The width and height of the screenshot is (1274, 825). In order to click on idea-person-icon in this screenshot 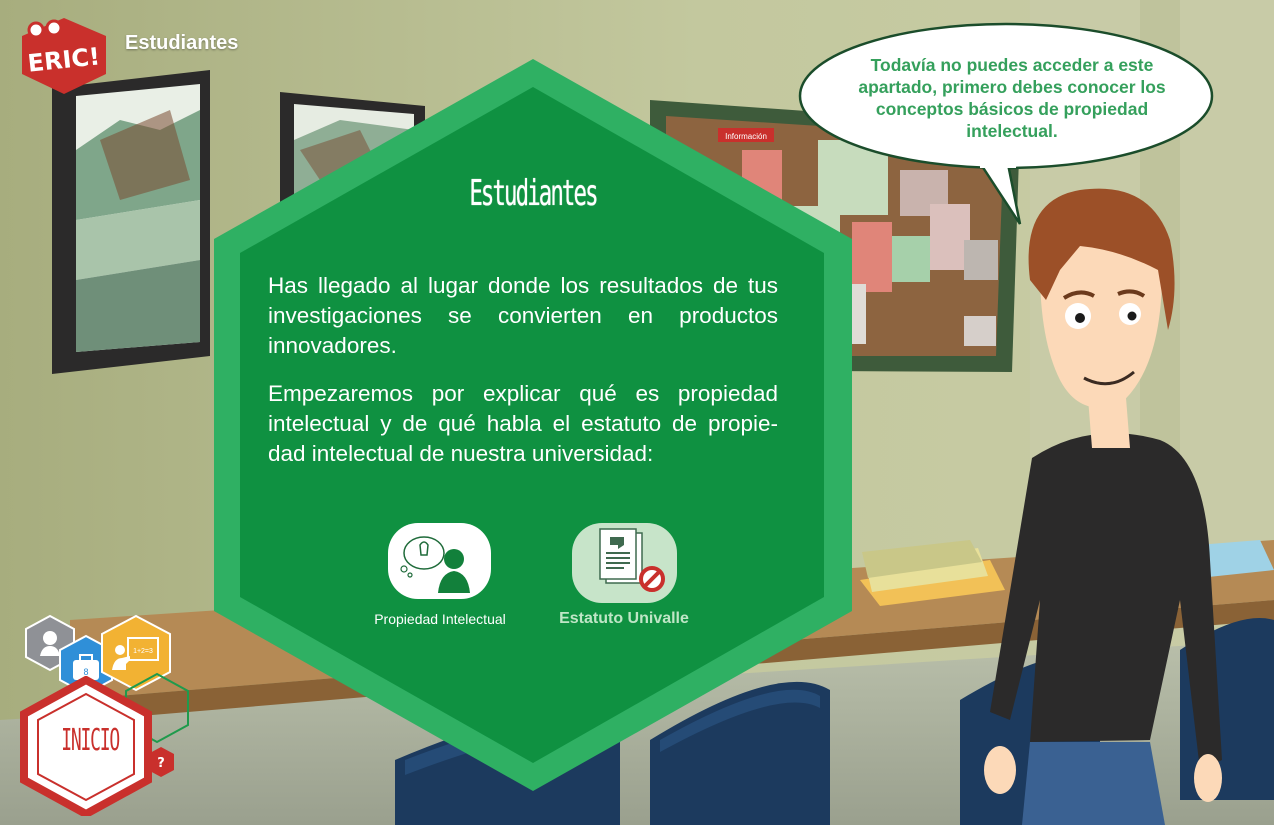, I will do `click(439, 561)`.